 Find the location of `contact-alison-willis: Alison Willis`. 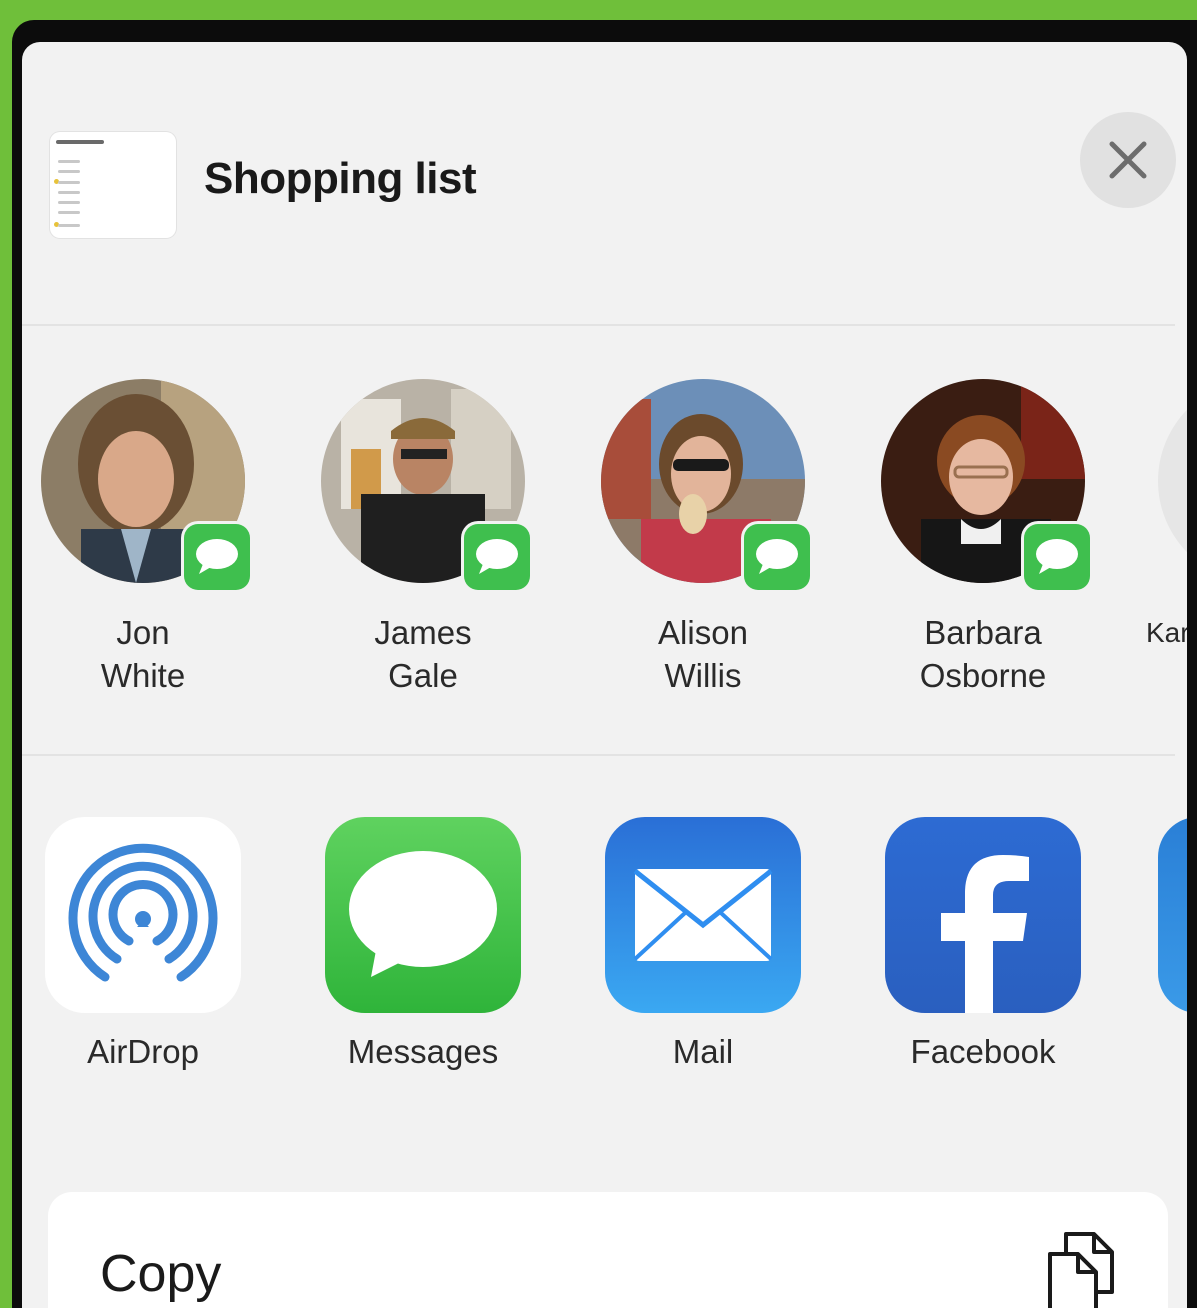

contact-alison-willis: Alison Willis is located at coordinates (704, 538).